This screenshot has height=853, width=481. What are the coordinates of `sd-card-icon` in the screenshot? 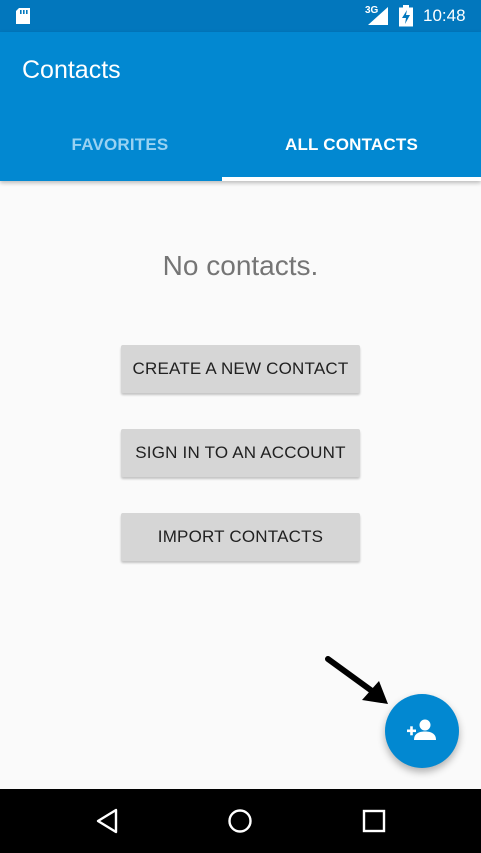 It's located at (23, 16).